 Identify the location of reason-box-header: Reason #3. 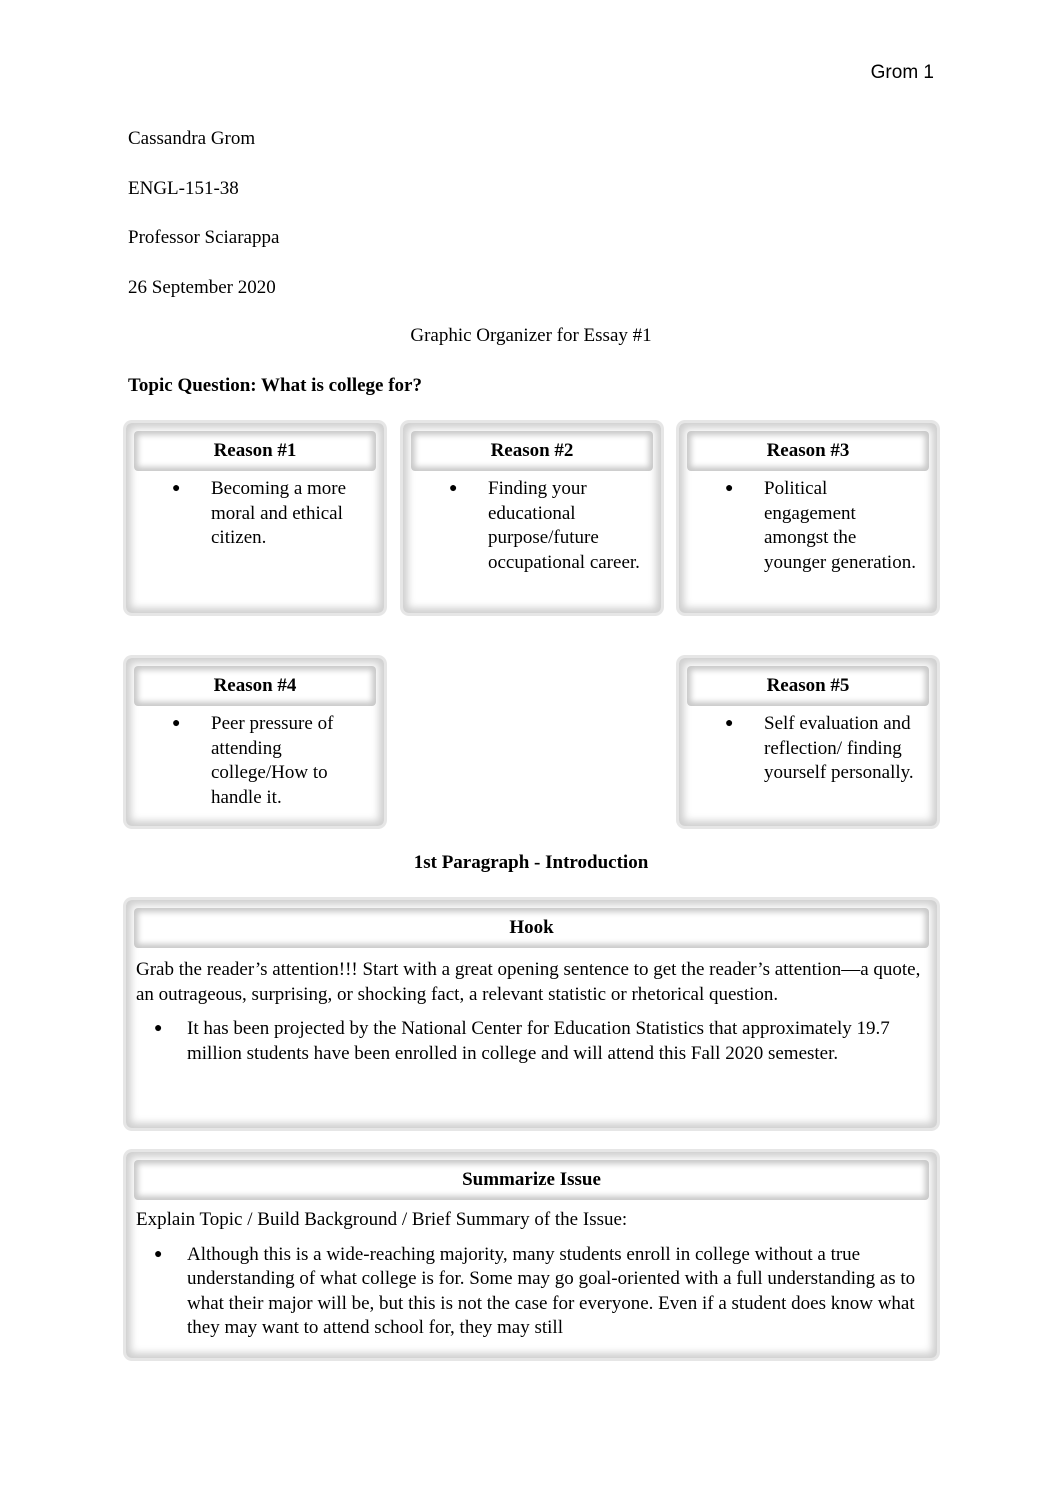
(808, 451).